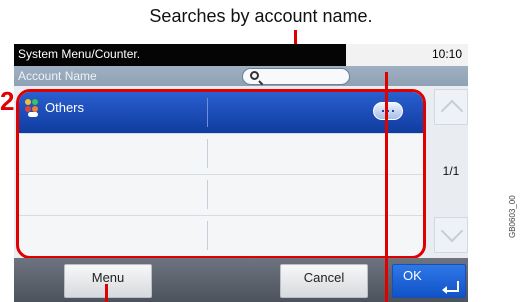 This screenshot has height=302, width=522. Describe the element at coordinates (386, 187) in the screenshot. I see `callout-line-details` at that location.